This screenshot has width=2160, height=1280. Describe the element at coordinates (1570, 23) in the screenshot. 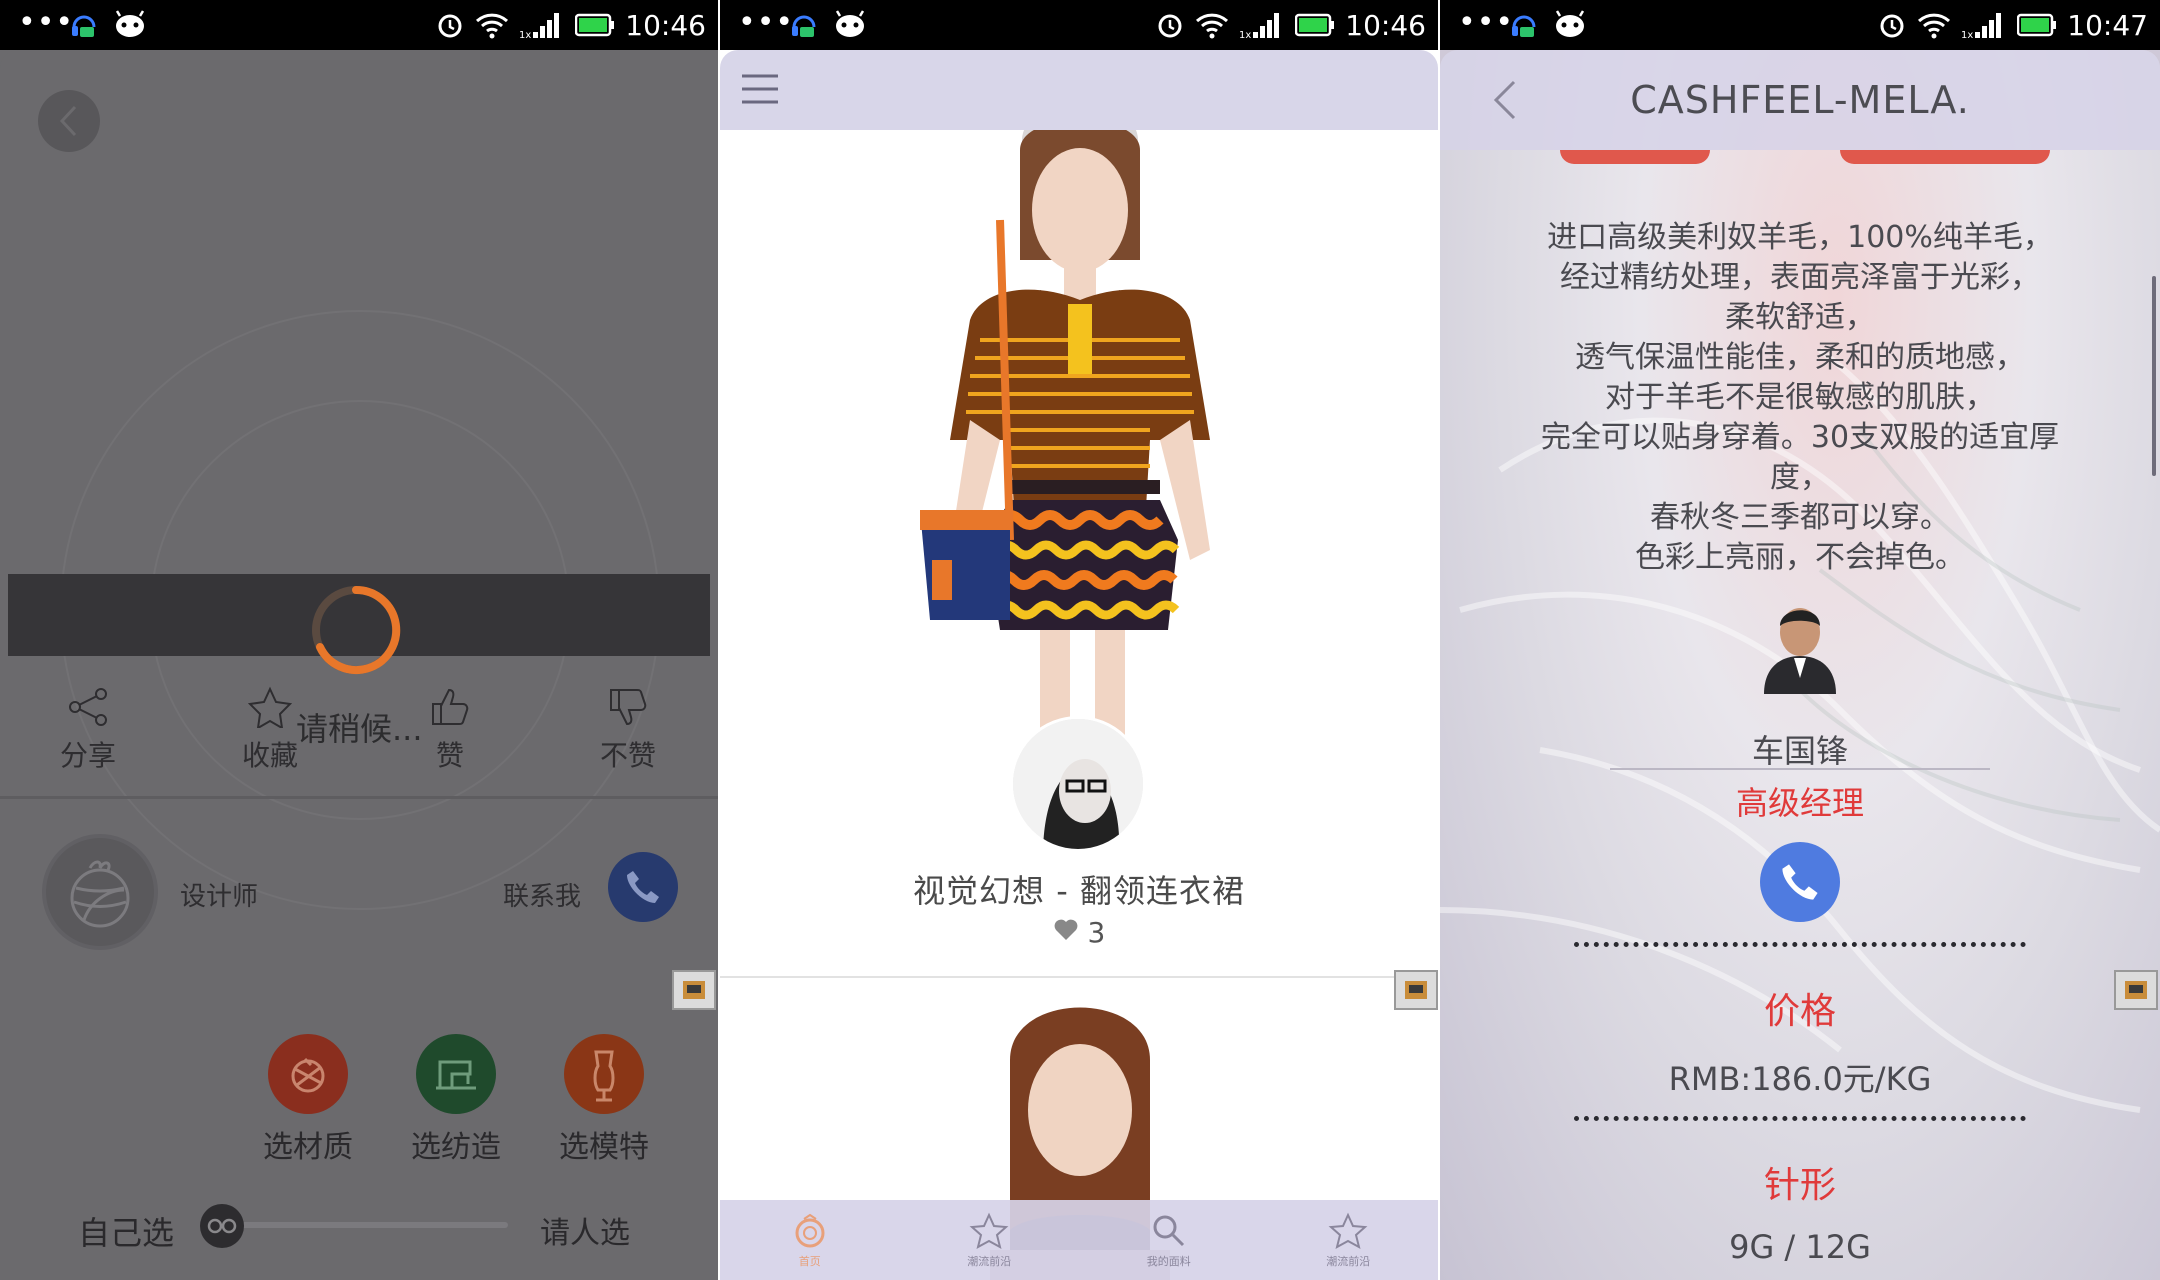

I see `android-icon` at that location.